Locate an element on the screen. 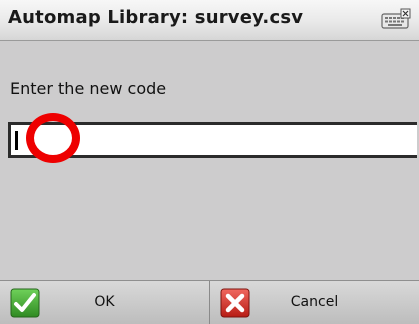  cancel-label: Cancel is located at coordinates (314, 302).